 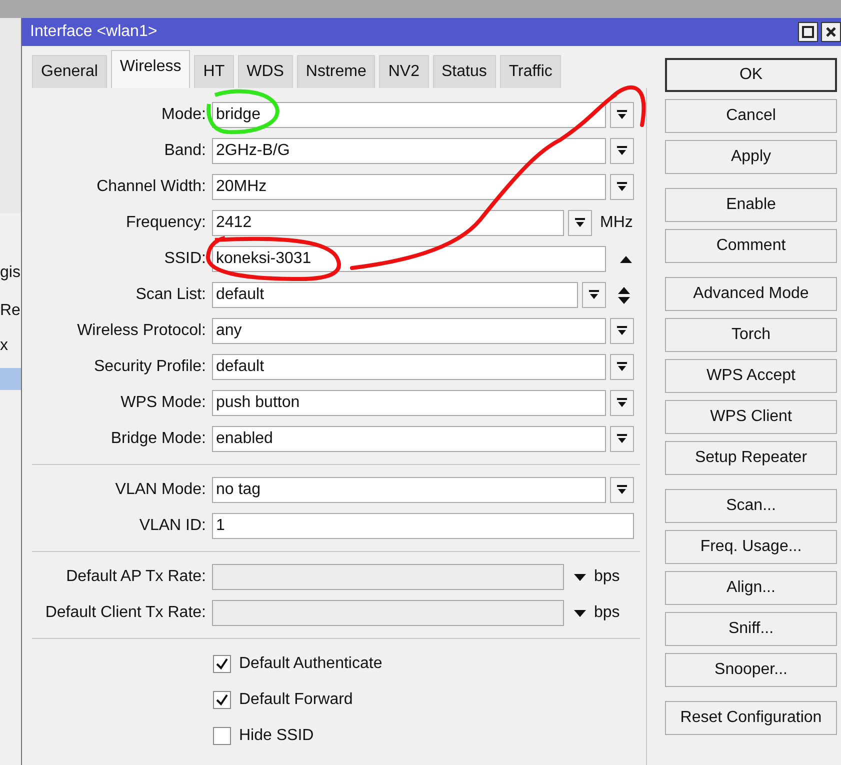 What do you see at coordinates (751, 157) in the screenshot?
I see `dialog-button: Apply` at bounding box center [751, 157].